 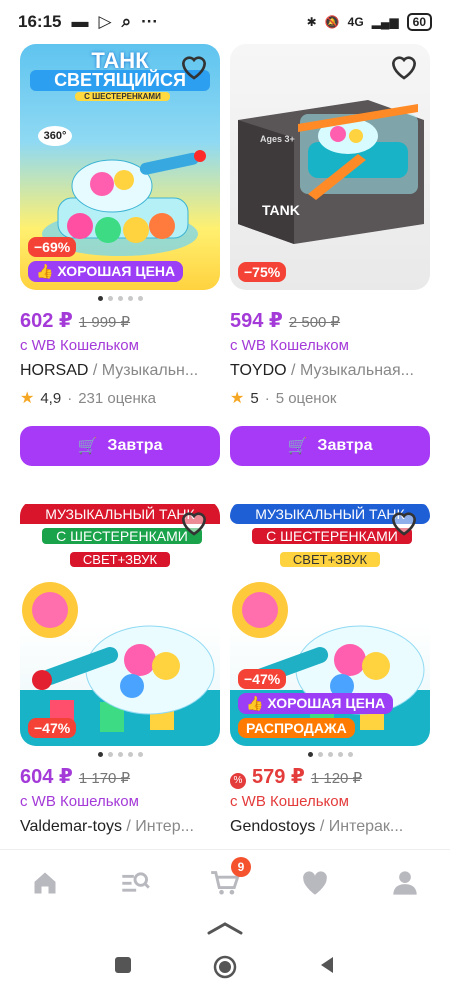 I want to click on signal-icon: ▂▄▆, so click(x=385, y=22).